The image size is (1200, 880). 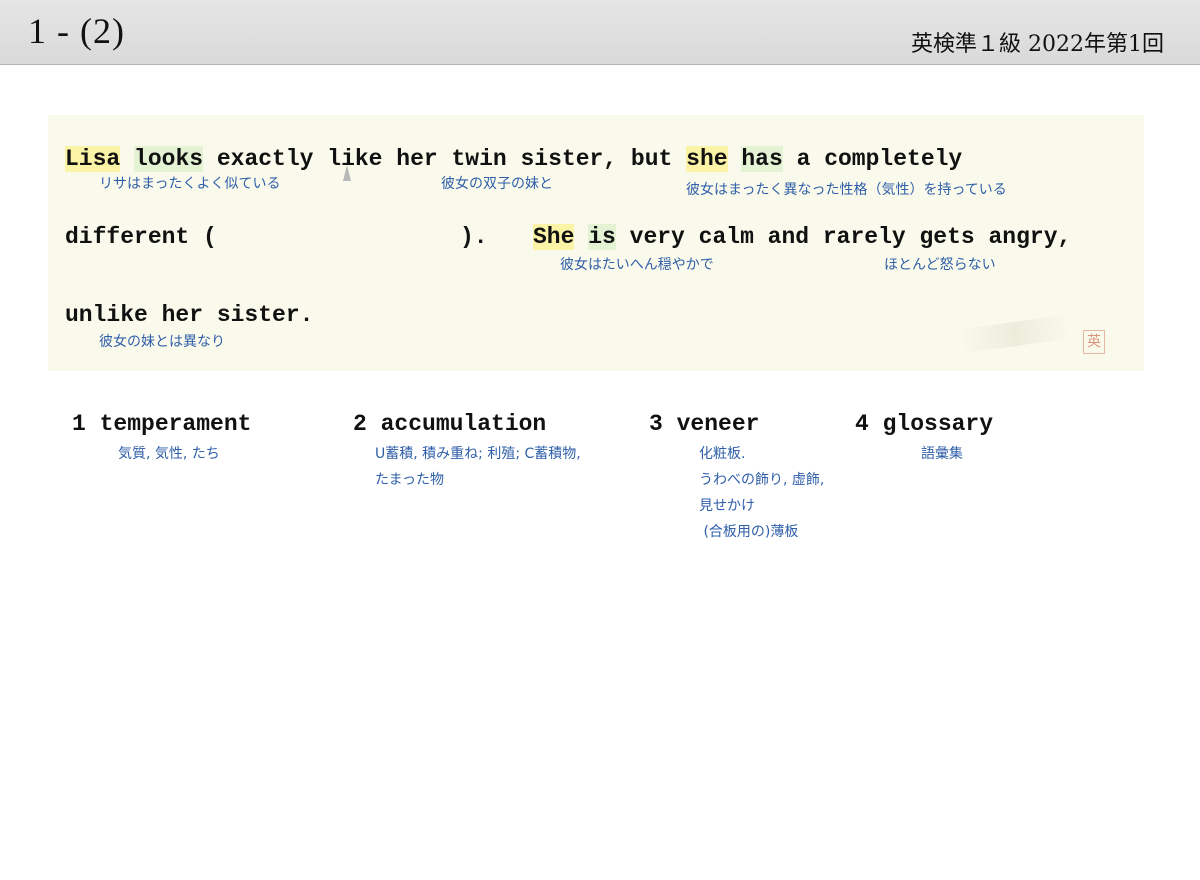 What do you see at coordinates (846, 190) in the screenshot?
I see `gloss-3: 彼女はまったく異なった性格（気性）を持っている` at bounding box center [846, 190].